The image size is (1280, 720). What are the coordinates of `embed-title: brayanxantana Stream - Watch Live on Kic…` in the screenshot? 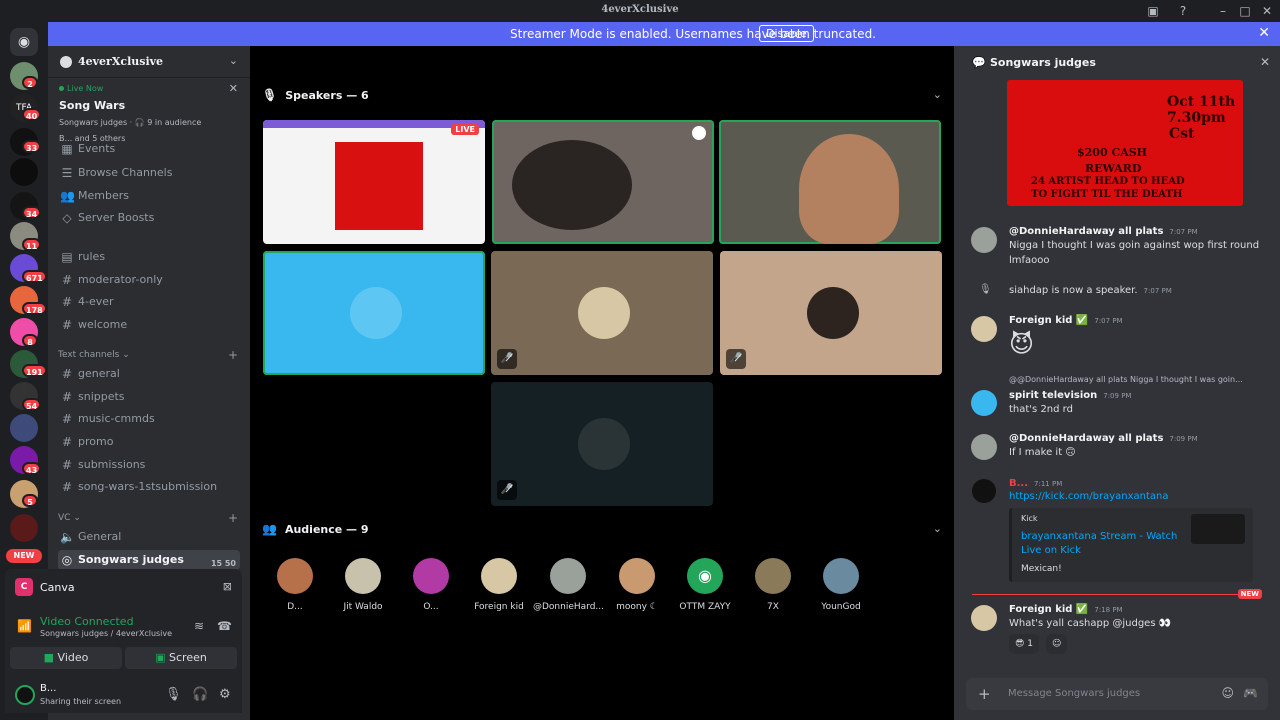 It's located at (1101, 544).